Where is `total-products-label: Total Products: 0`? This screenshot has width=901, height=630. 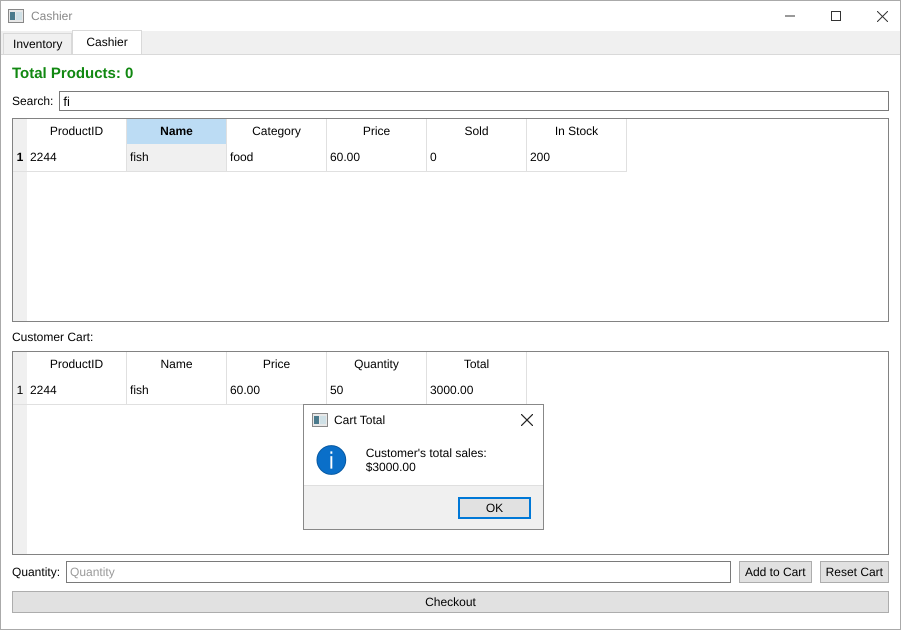 total-products-label: Total Products: 0 is located at coordinates (73, 74).